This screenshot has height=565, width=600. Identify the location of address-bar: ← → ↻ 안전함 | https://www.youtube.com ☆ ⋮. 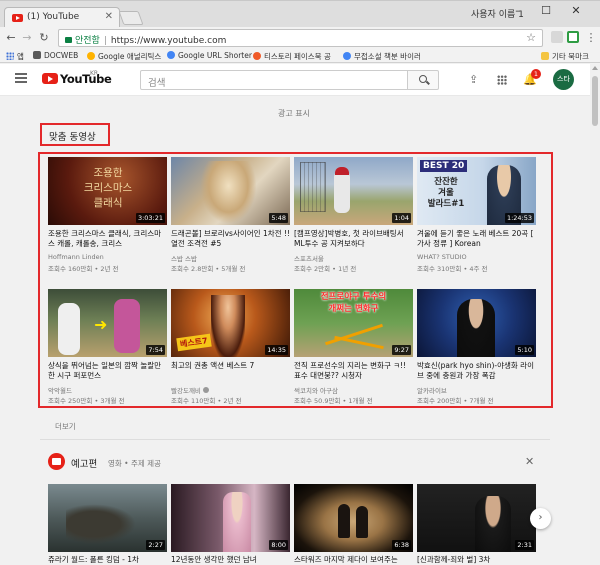
(300, 38).